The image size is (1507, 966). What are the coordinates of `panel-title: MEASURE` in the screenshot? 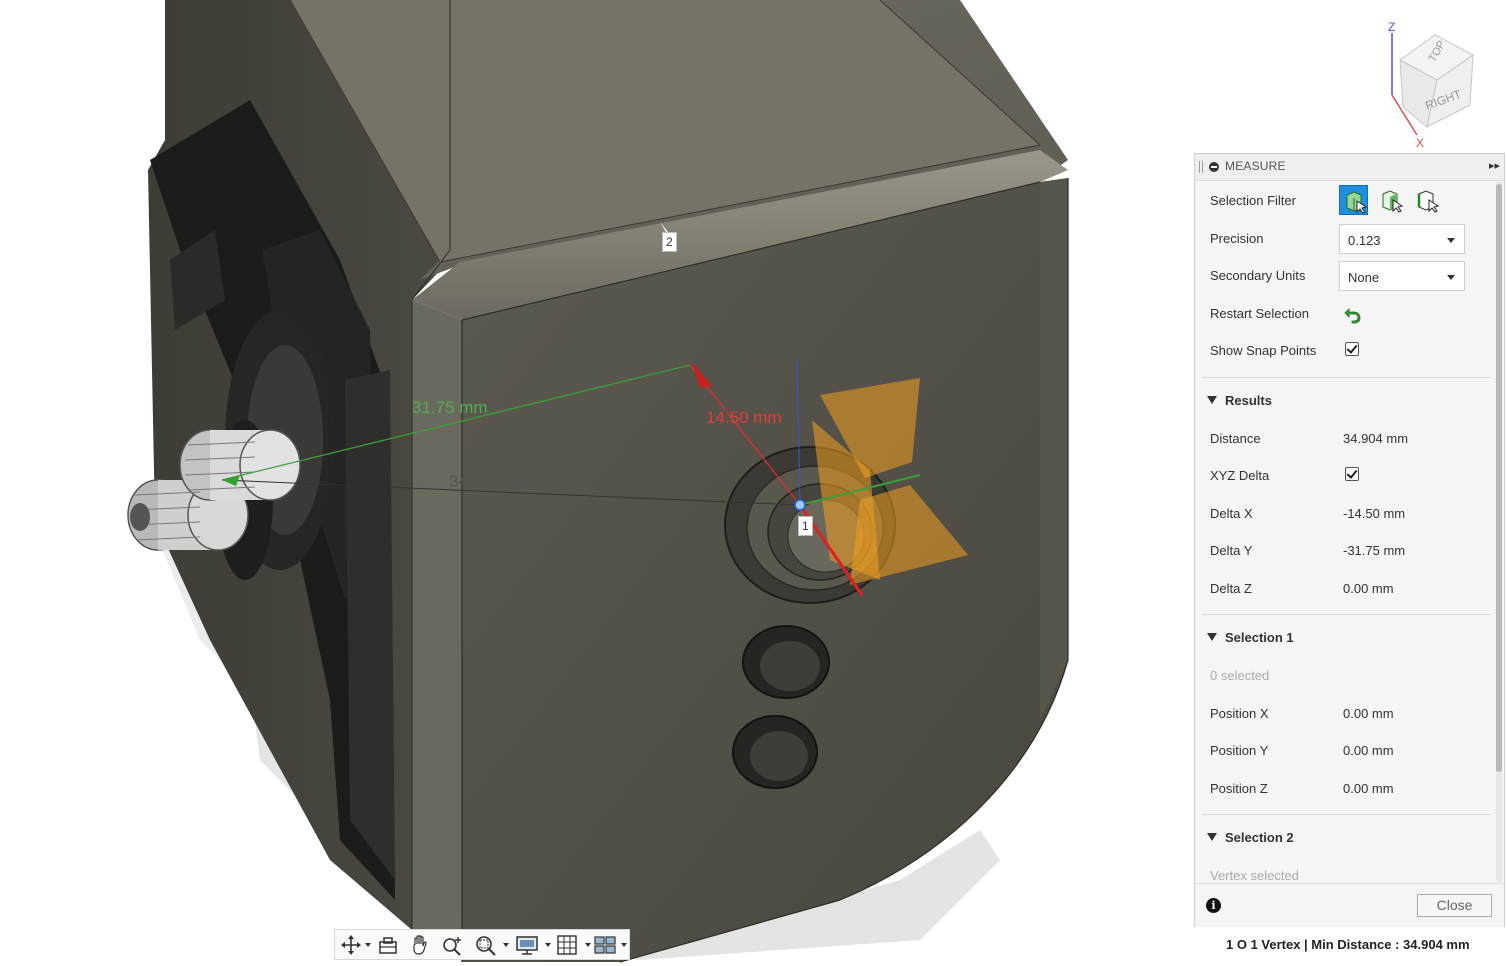 It's located at (1255, 166).